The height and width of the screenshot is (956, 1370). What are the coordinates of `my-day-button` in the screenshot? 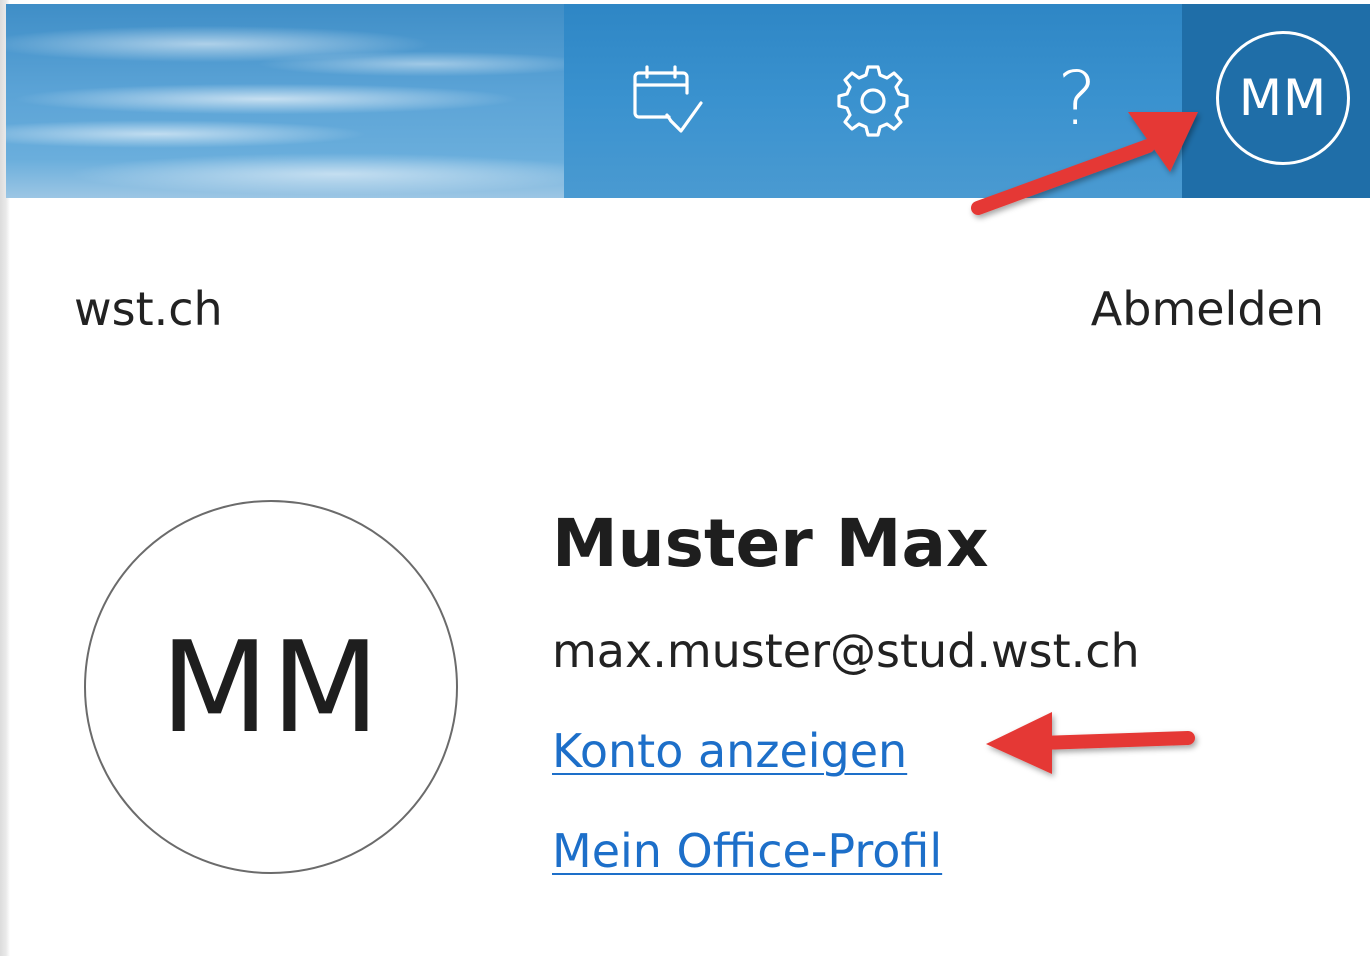 It's located at (665, 99).